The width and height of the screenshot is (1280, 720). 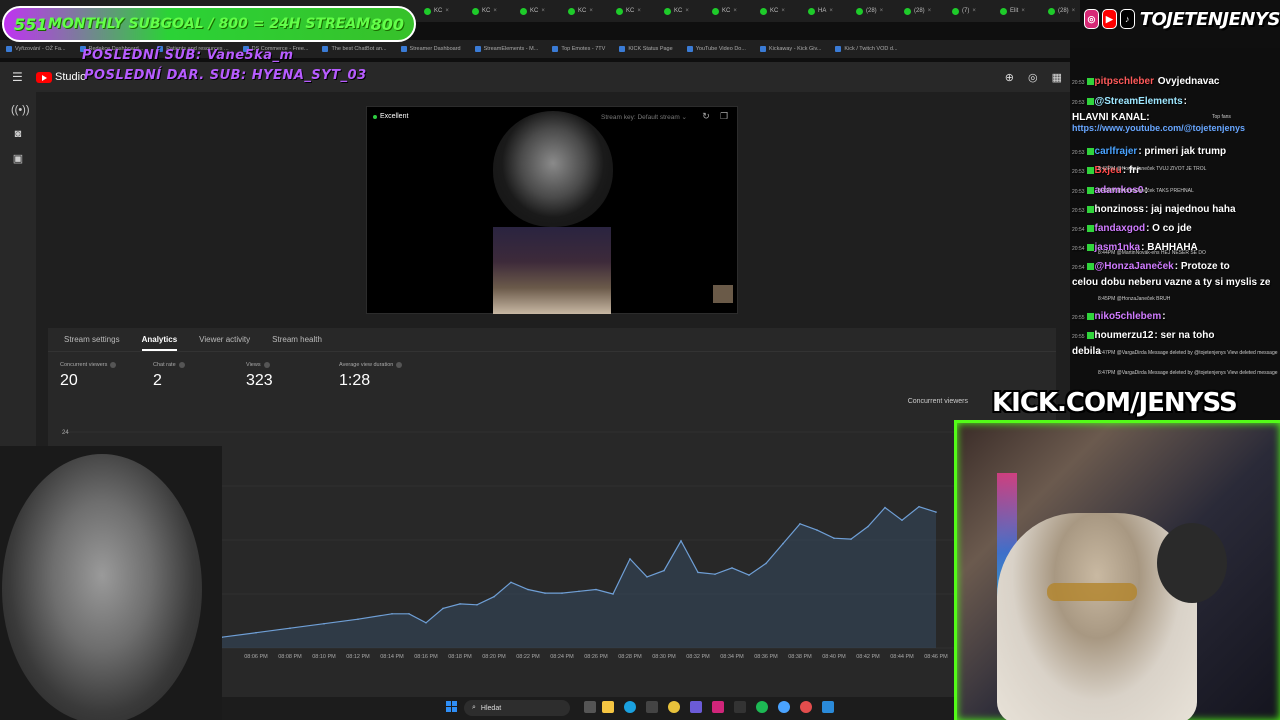 I want to click on taskbar-search: ⌕ Hledat, so click(x=517, y=708).